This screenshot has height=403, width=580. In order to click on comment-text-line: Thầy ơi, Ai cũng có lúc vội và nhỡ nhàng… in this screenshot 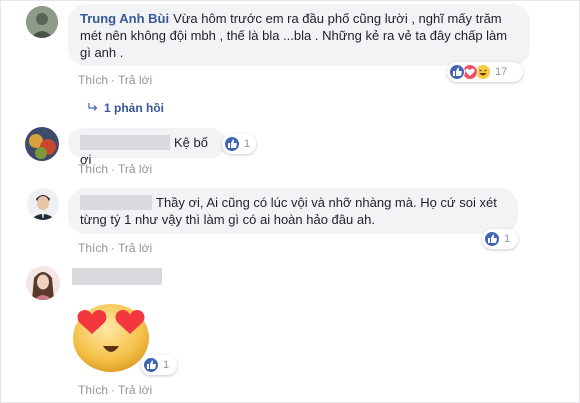, I will do `click(326, 202)`.